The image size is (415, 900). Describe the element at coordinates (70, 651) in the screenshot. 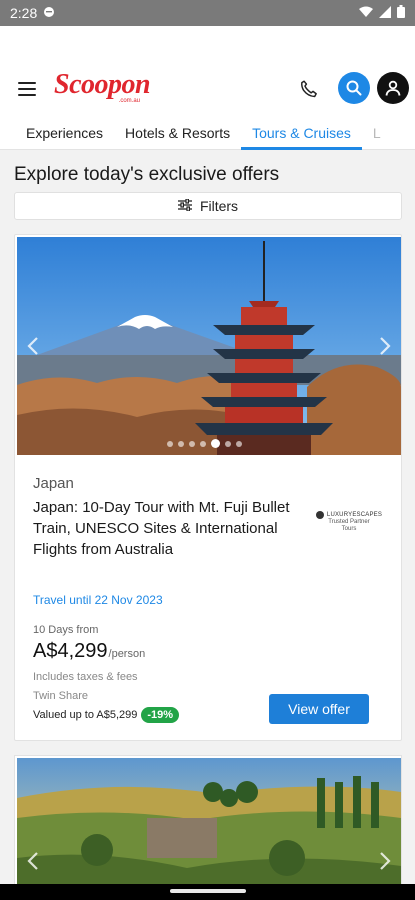

I see `price: A$4,299` at that location.